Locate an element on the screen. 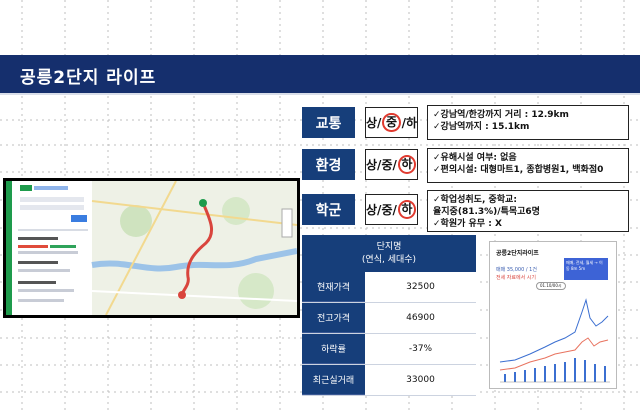  grade-environment: 상 / 중 / 하 is located at coordinates (391, 164).